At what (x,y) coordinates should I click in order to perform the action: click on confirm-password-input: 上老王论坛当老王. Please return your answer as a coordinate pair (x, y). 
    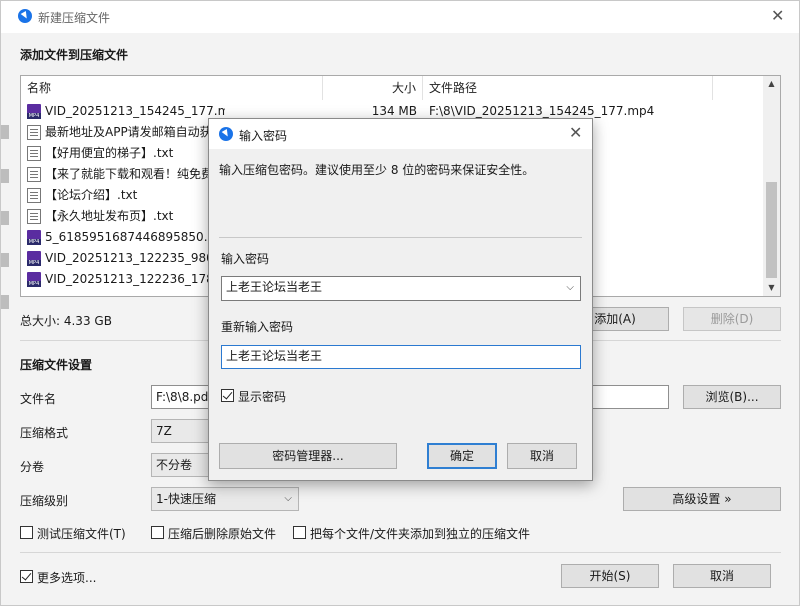
    Looking at the image, I should click on (401, 357).